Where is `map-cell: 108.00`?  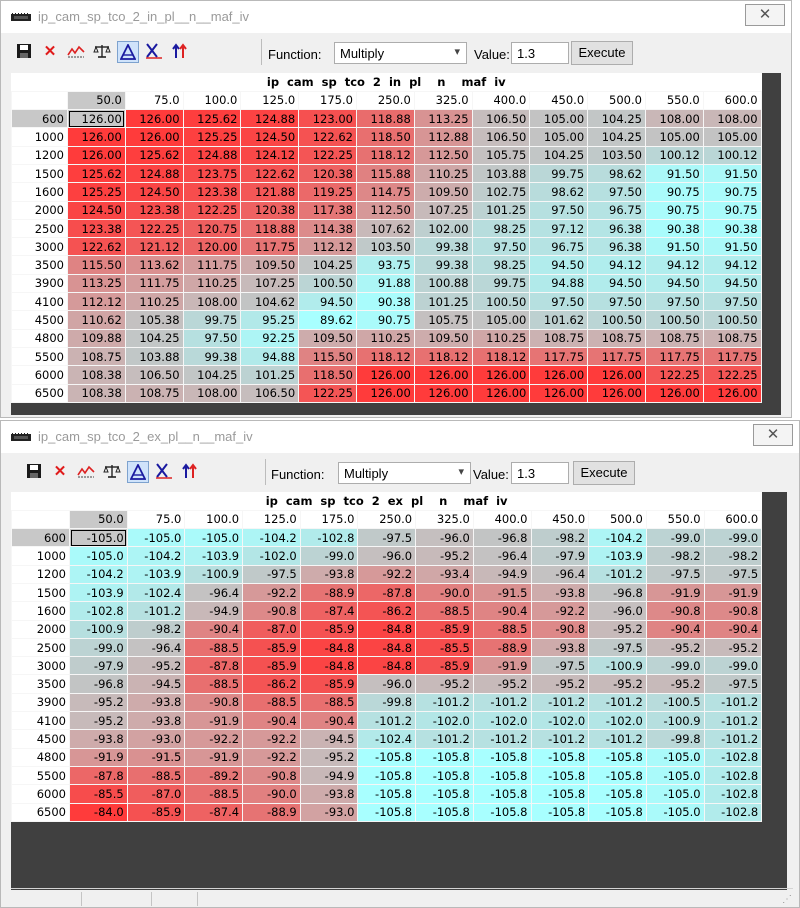
map-cell: 108.00 is located at coordinates (212, 302).